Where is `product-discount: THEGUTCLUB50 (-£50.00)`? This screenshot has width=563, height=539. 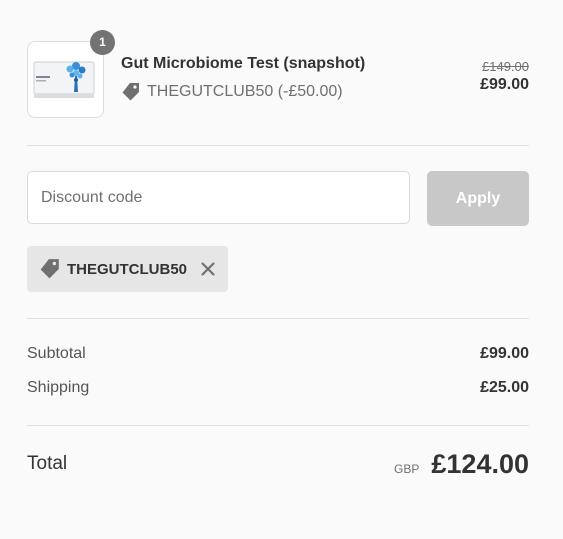 product-discount: THEGUTCLUB50 (-£50.00) is located at coordinates (232, 92).